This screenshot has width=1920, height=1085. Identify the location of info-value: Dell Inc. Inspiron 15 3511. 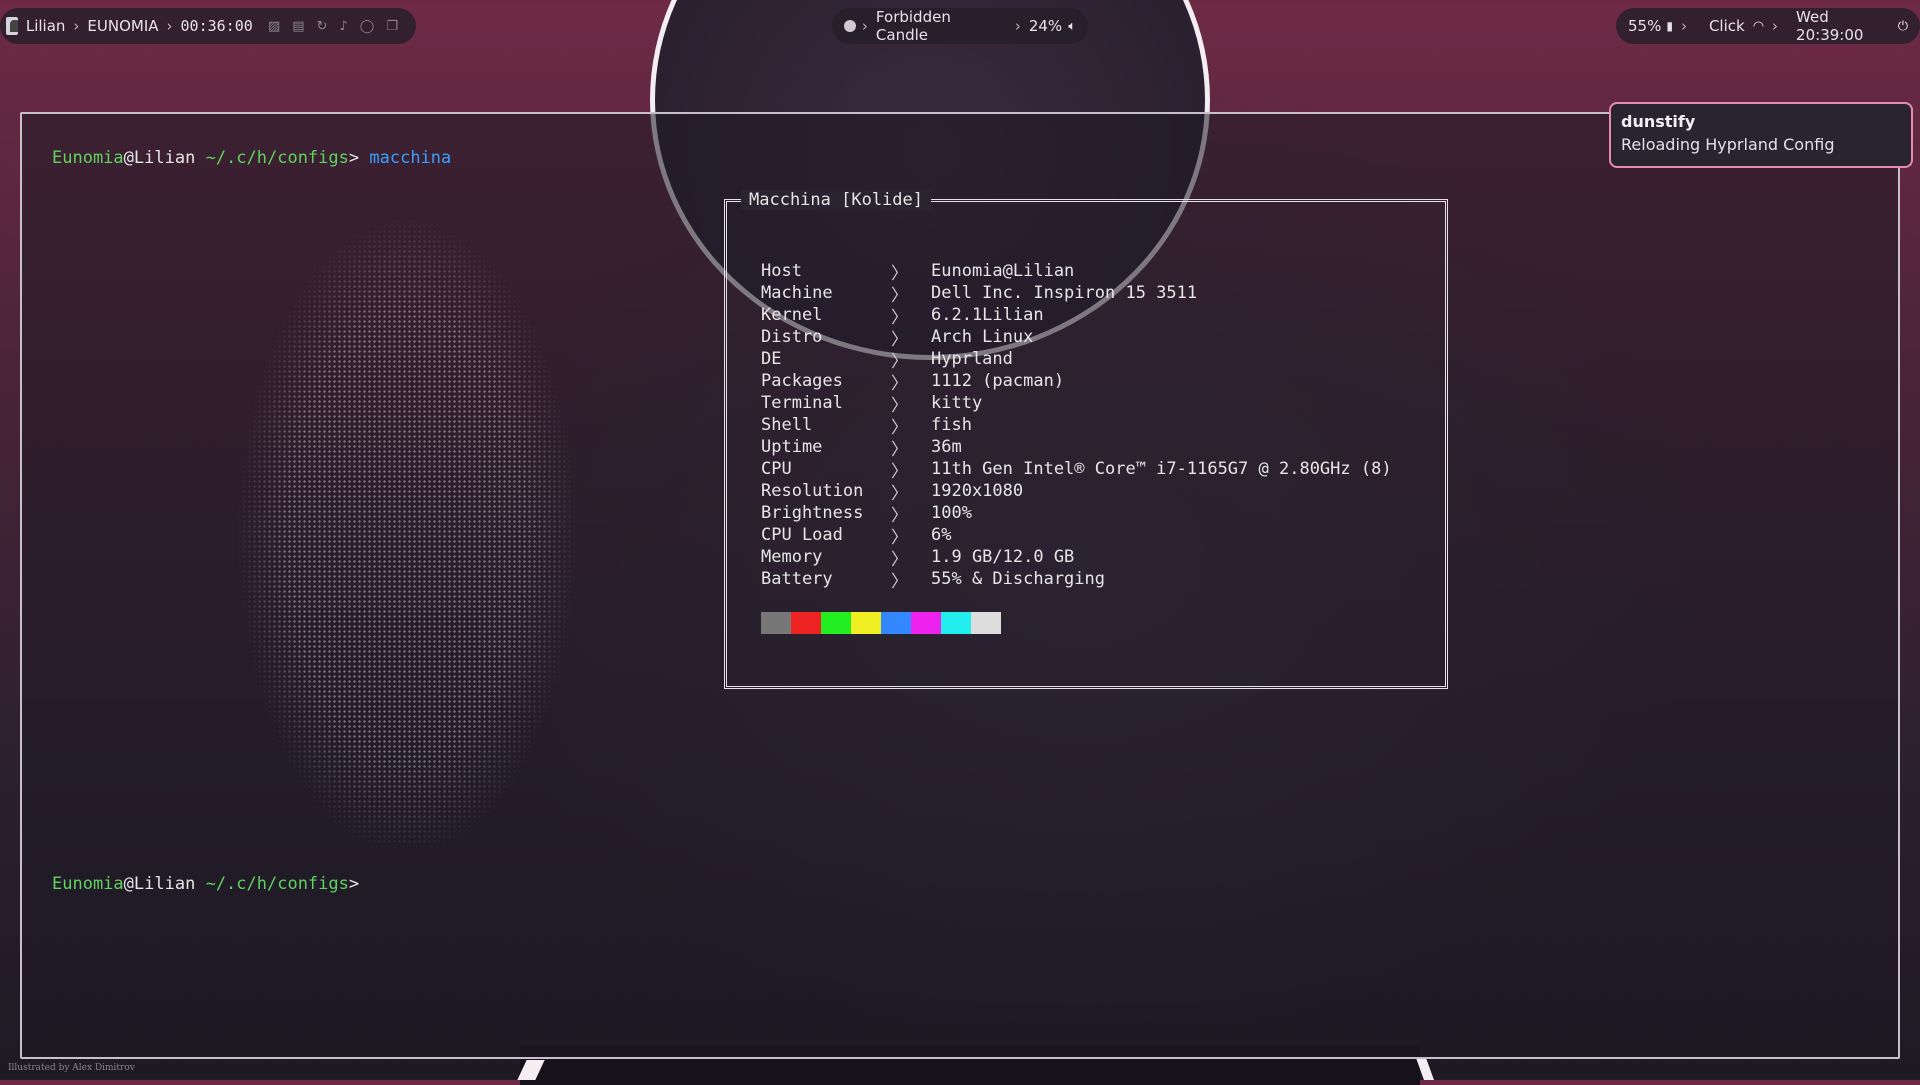
(1064, 293).